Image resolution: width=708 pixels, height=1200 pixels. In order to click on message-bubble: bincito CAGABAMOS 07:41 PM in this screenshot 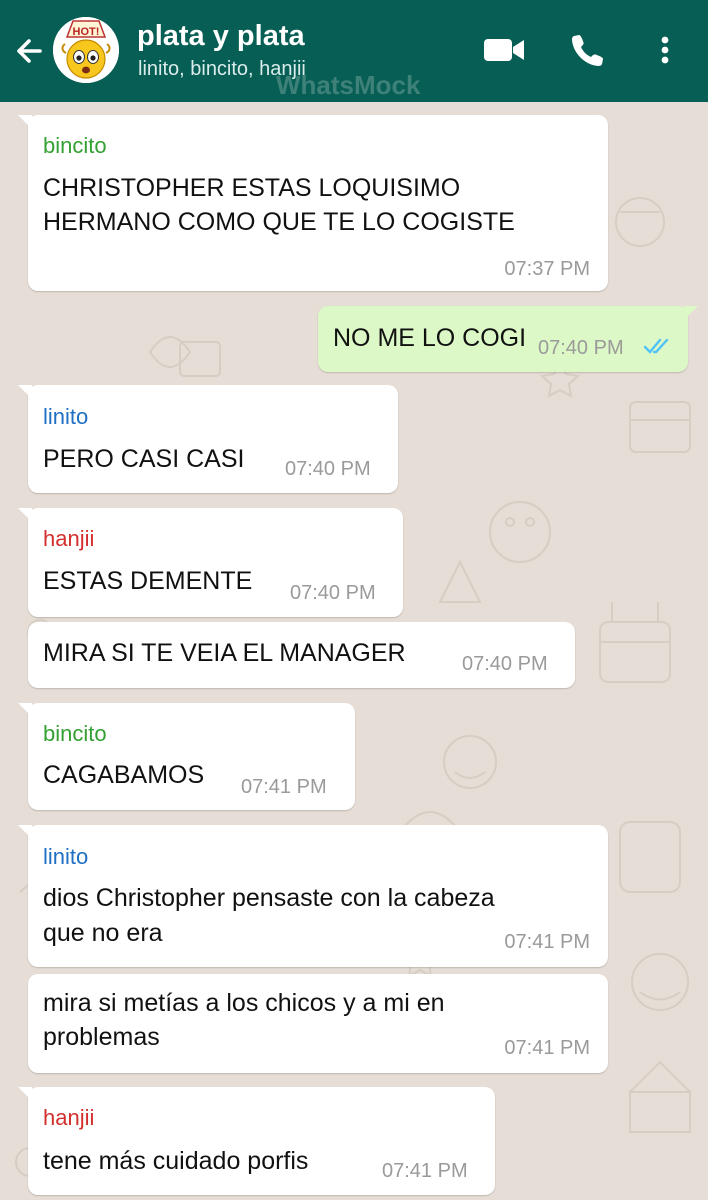, I will do `click(186, 756)`.